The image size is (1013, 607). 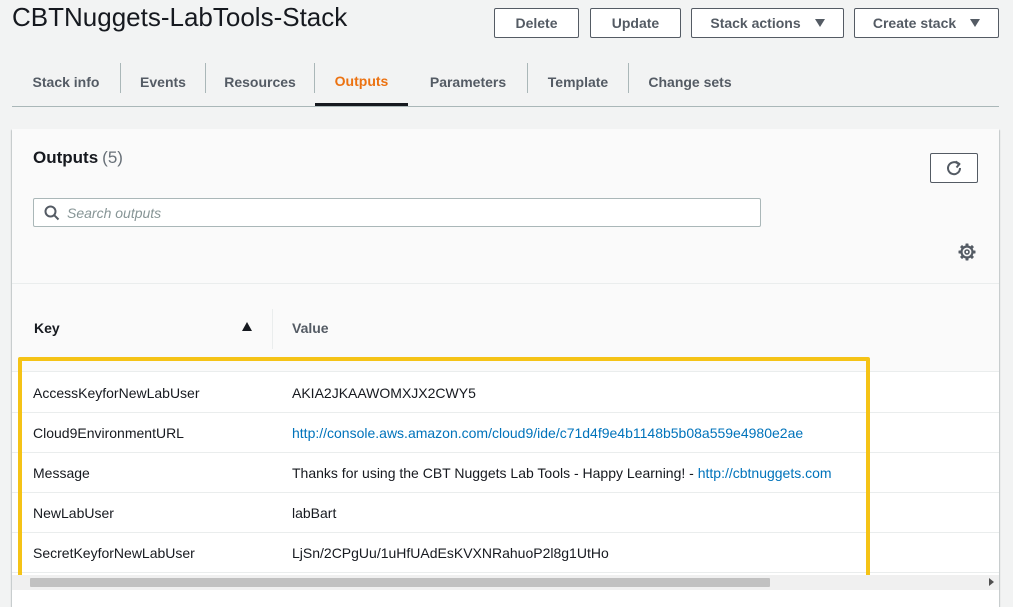 I want to click on output-value: AKIA2JKAAWOMXJX2CWY5, so click(x=384, y=393).